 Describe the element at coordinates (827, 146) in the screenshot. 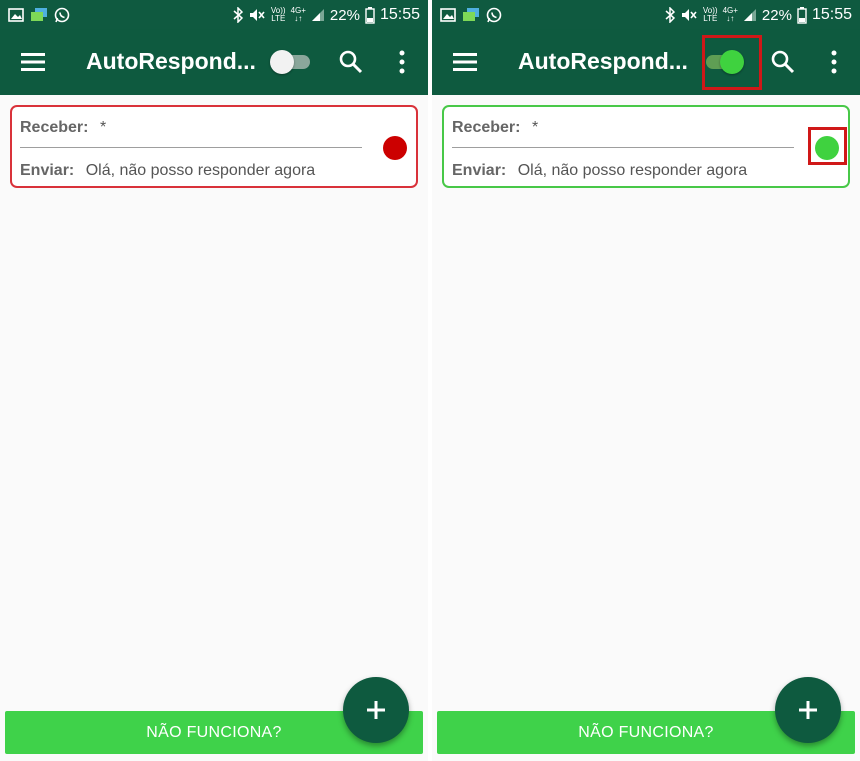

I see `status-highlight-box` at that location.